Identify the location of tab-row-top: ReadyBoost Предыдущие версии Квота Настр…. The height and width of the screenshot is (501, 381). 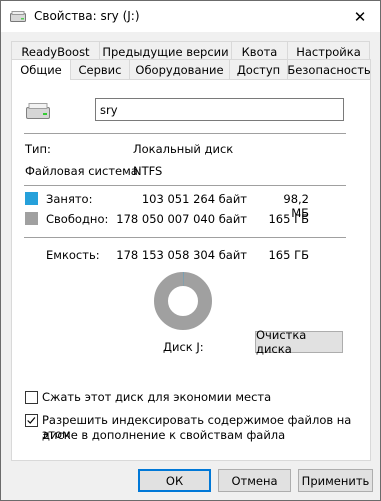
(190, 51).